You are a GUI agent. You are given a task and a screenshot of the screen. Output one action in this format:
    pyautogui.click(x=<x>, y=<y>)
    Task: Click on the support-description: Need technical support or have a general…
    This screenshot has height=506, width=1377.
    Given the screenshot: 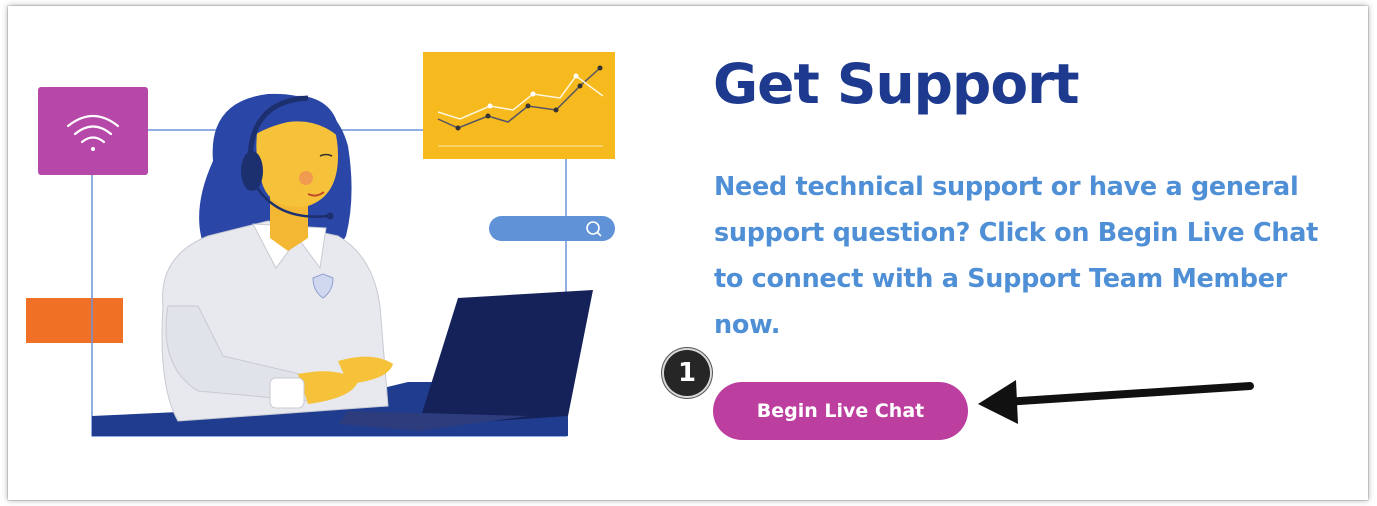 What is the action you would take?
    pyautogui.click(x=1016, y=256)
    